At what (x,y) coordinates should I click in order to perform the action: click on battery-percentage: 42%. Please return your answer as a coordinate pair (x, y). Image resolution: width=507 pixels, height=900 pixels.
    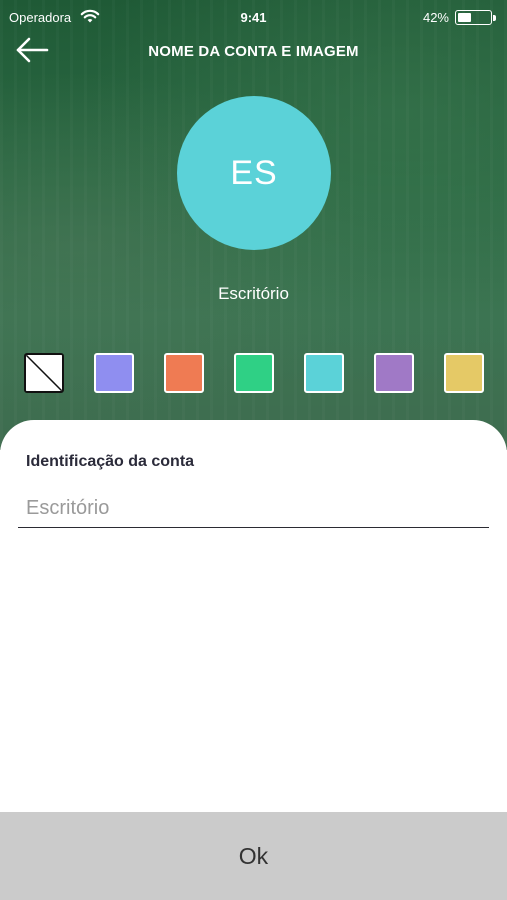
    Looking at the image, I should click on (435, 17).